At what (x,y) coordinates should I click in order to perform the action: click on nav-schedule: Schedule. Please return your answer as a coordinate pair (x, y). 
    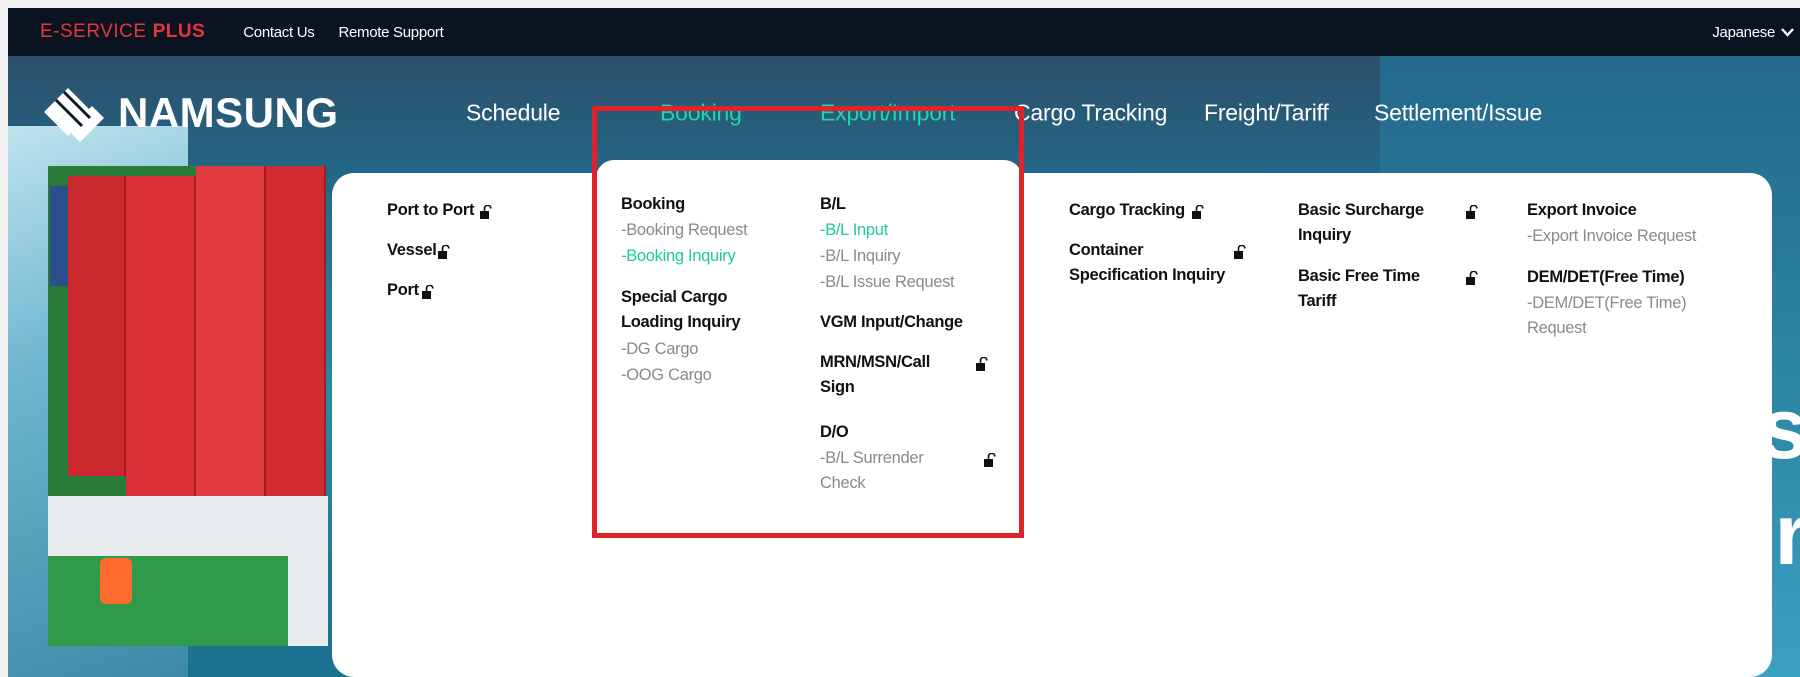
    Looking at the image, I should click on (513, 113).